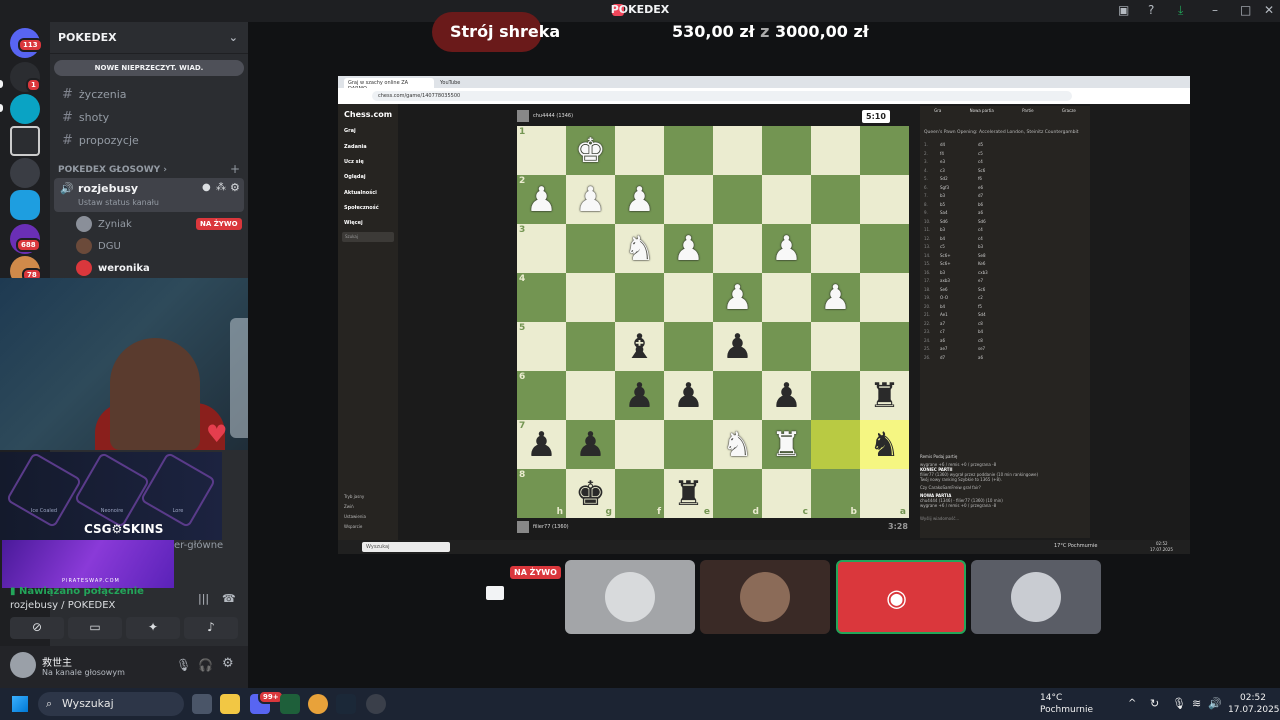  I want to click on chesscom-search: Szukaj, so click(368, 237).